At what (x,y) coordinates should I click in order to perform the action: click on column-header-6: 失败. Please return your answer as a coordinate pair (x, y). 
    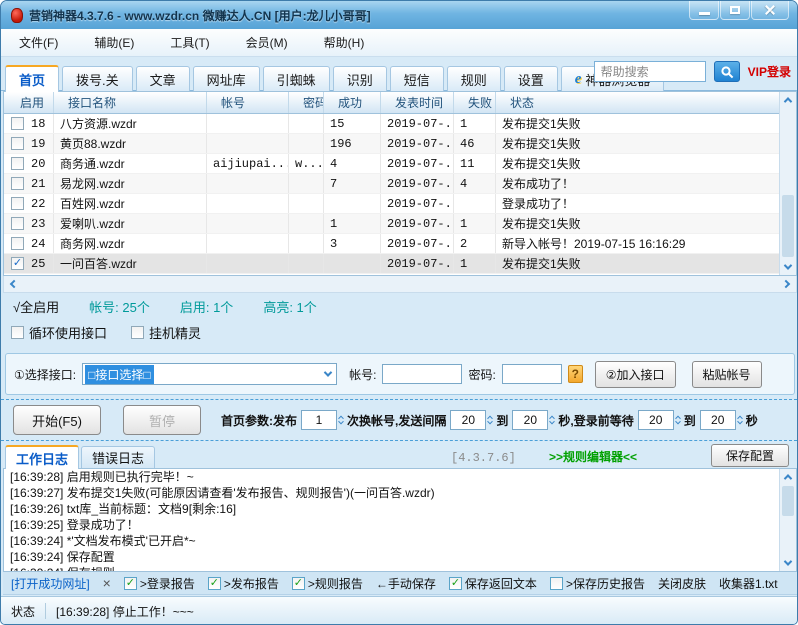
    Looking at the image, I should click on (475, 102).